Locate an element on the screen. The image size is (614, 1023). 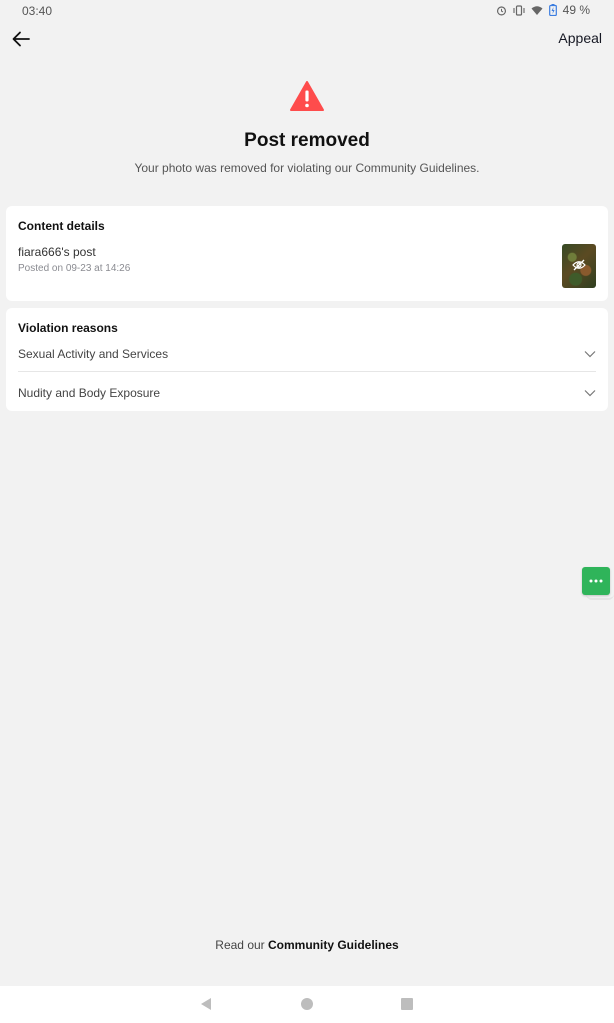
violation-item-sexual-activity: Sexual Activity and Services is located at coordinates (307, 354).